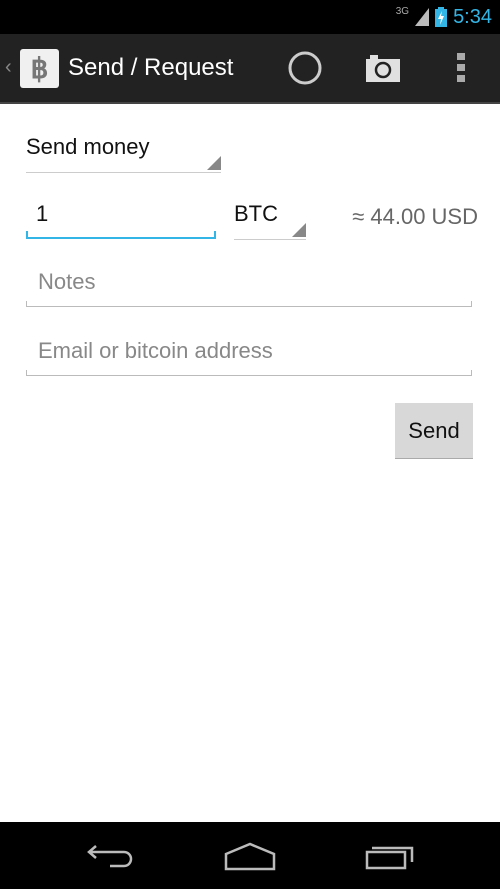  What do you see at coordinates (250, 69) in the screenshot?
I see `action-bar: ‹ ฿ Send / Request` at bounding box center [250, 69].